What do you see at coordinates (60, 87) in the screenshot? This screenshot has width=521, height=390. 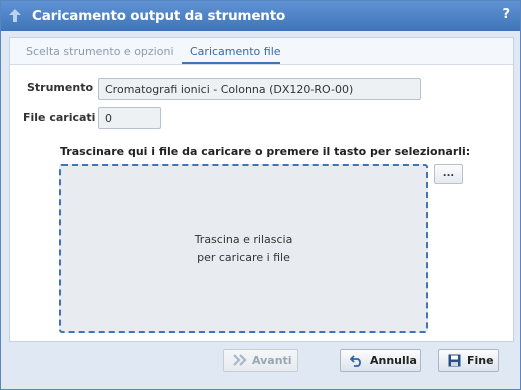 I see `strumento-label: Strumento` at bounding box center [60, 87].